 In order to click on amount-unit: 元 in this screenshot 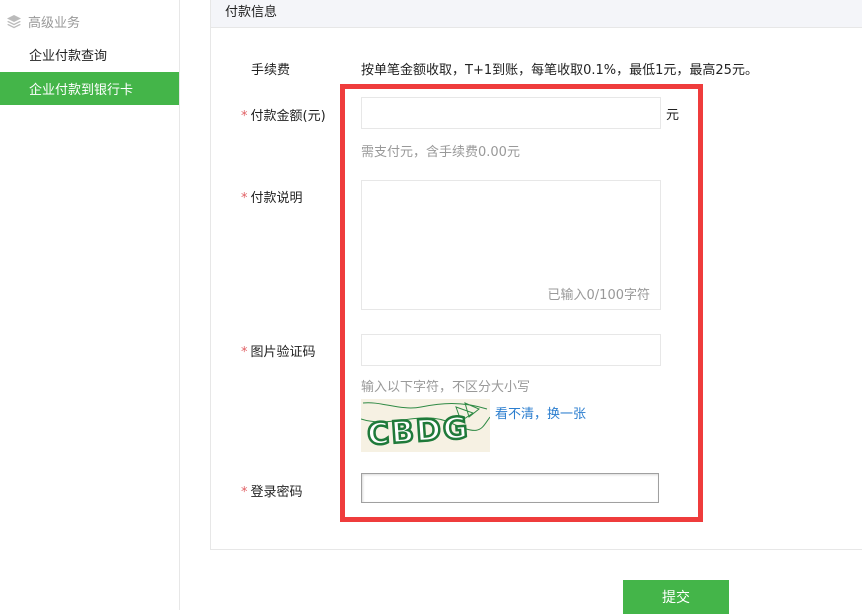, I will do `click(673, 115)`.